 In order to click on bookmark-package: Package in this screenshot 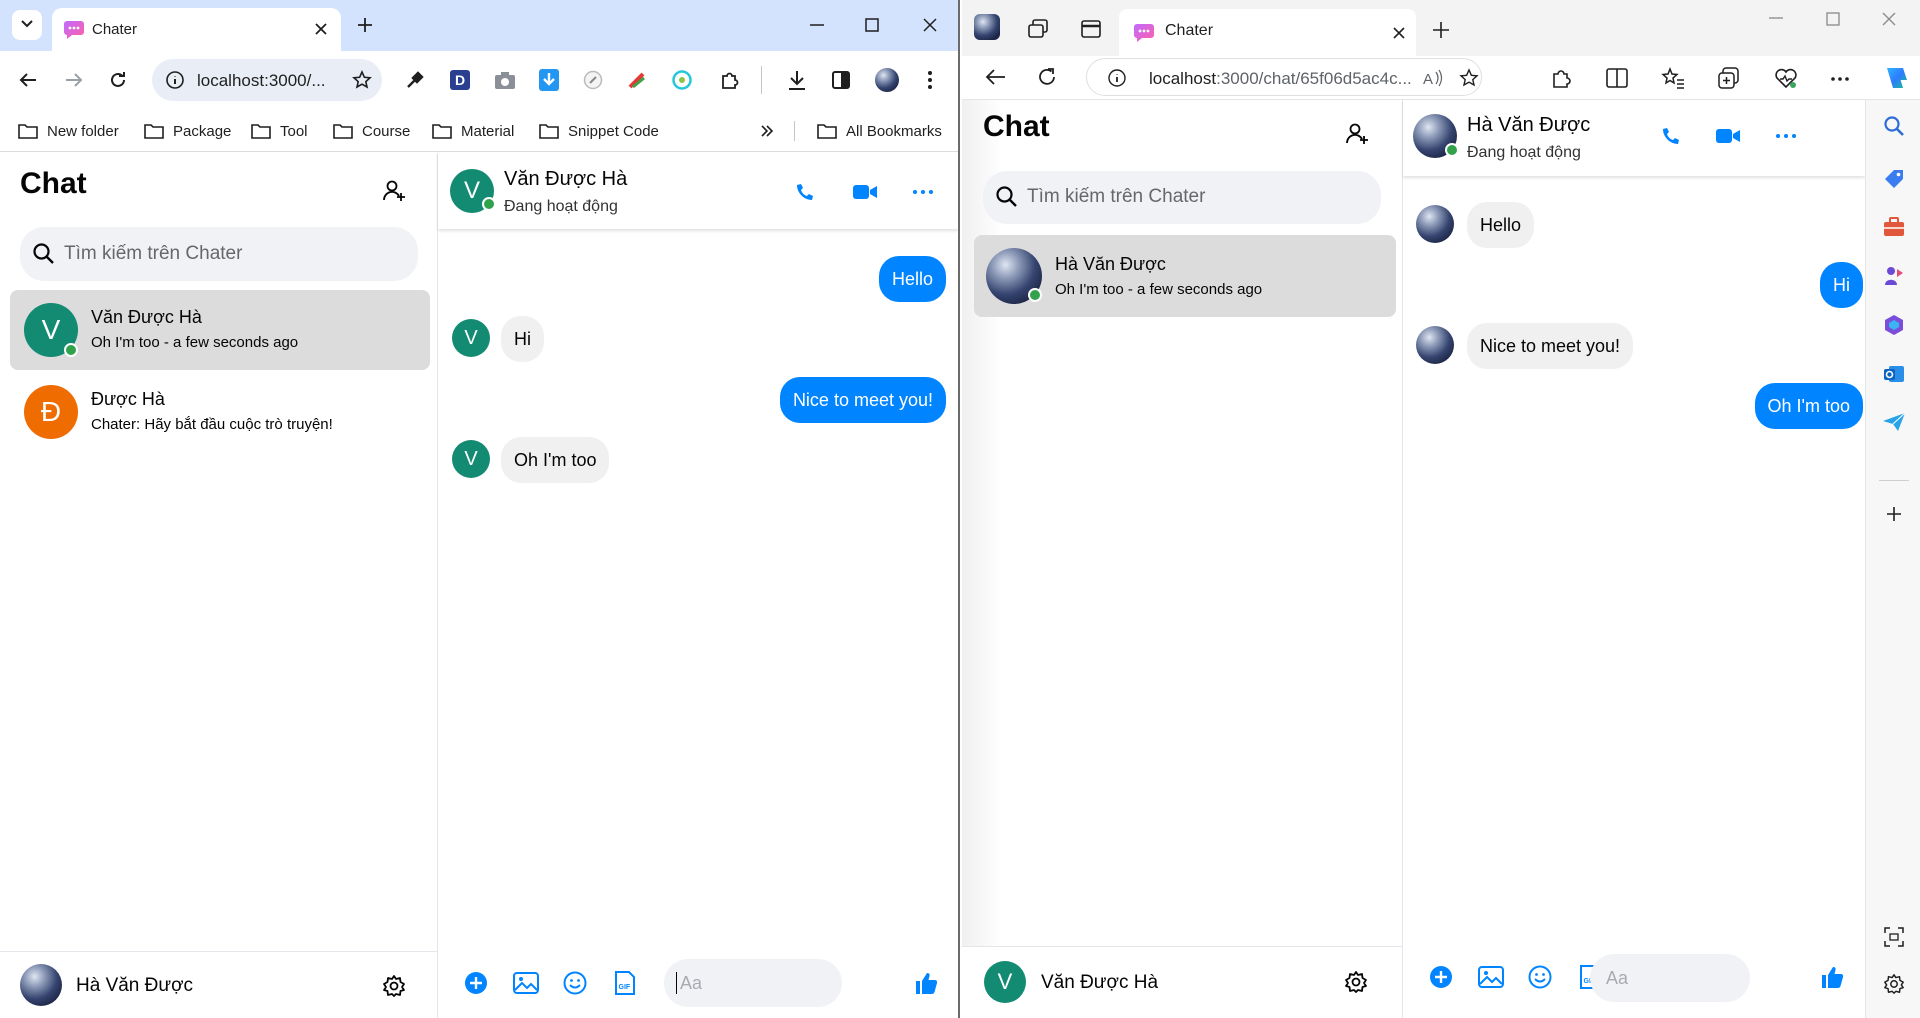, I will do `click(187, 131)`.